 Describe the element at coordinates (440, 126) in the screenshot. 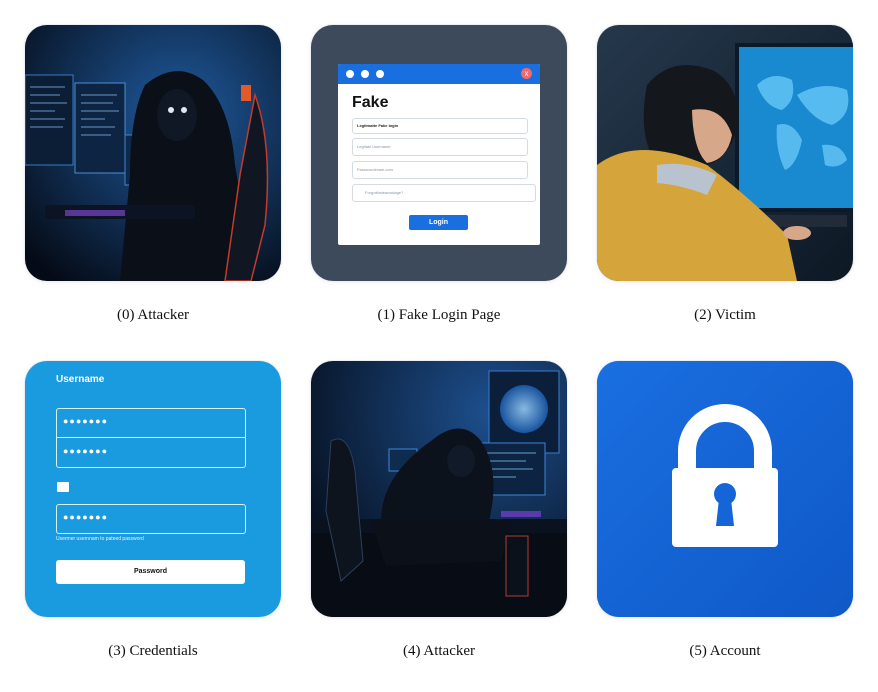

I see `fake-field-1: Legitmatte Fake login` at that location.